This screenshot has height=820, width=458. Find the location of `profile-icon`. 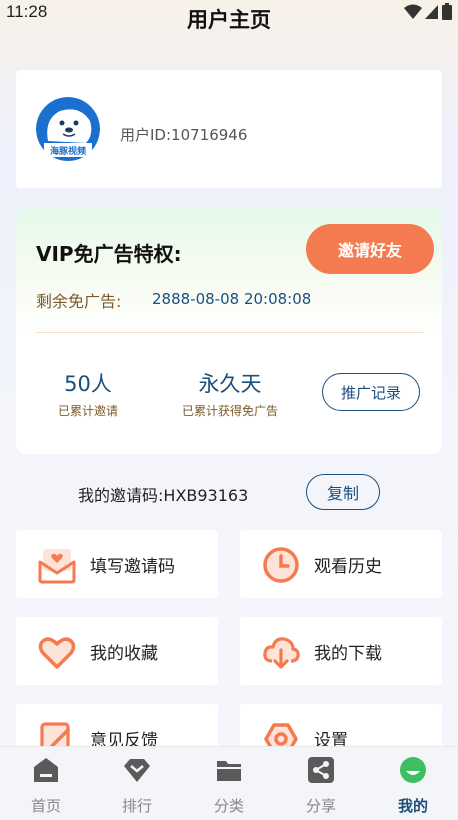

profile-icon is located at coordinates (413, 770).